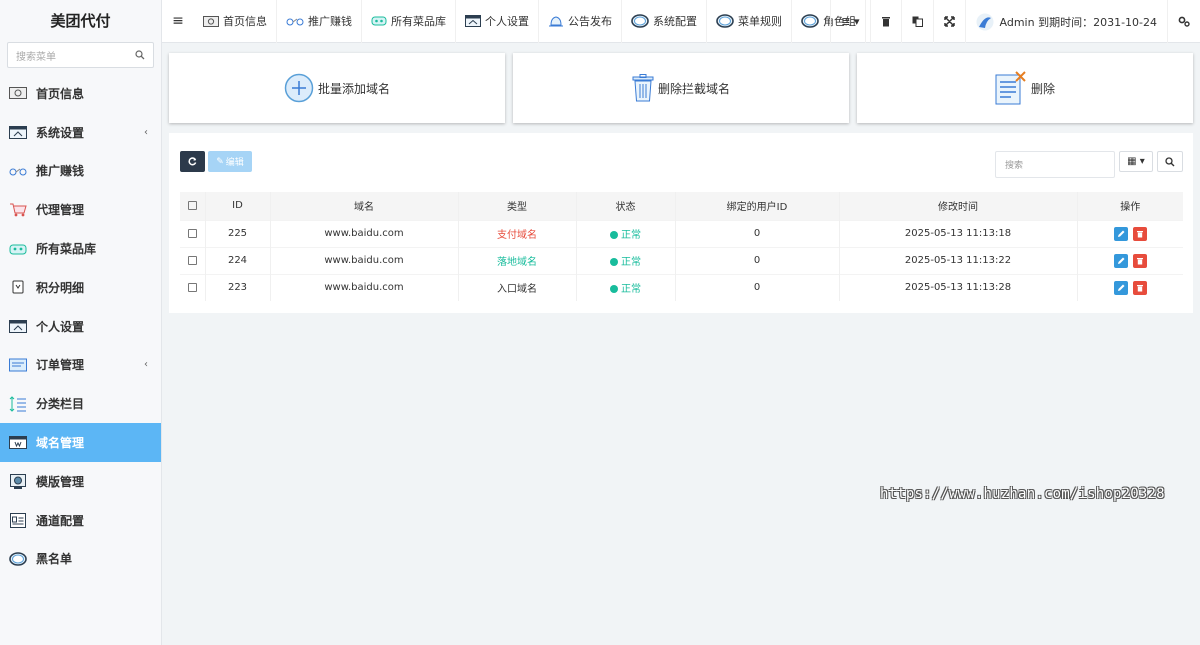  I want to click on sidebar-item-domains: 域名管理, so click(80, 442).